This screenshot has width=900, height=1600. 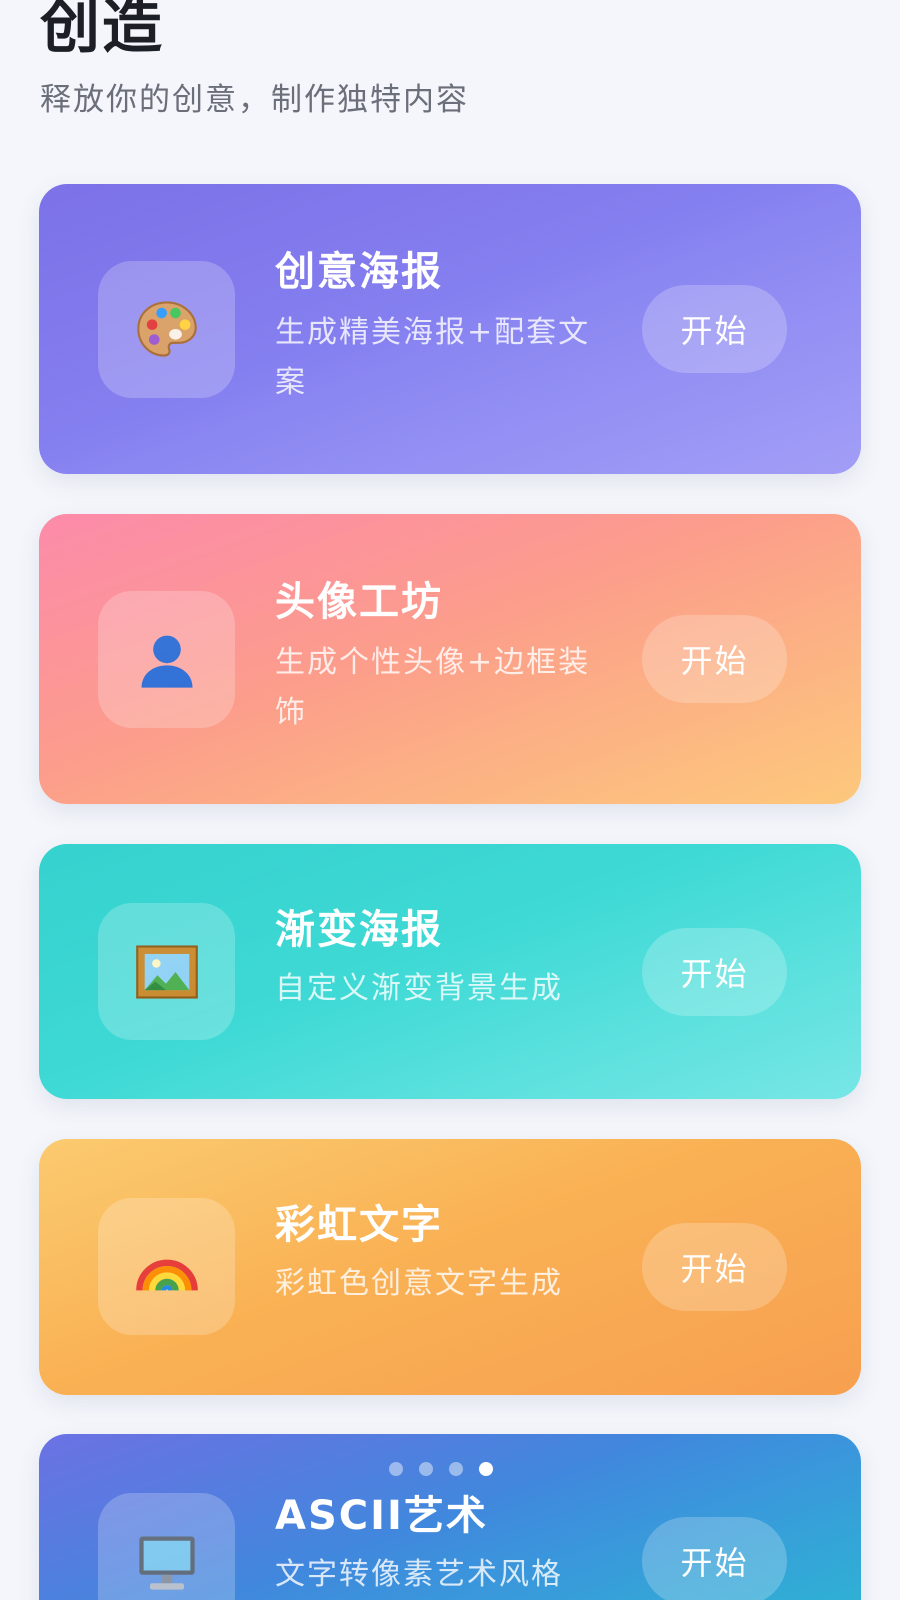 I want to click on card-description: 自定义渐变背景生成, so click(x=419, y=988).